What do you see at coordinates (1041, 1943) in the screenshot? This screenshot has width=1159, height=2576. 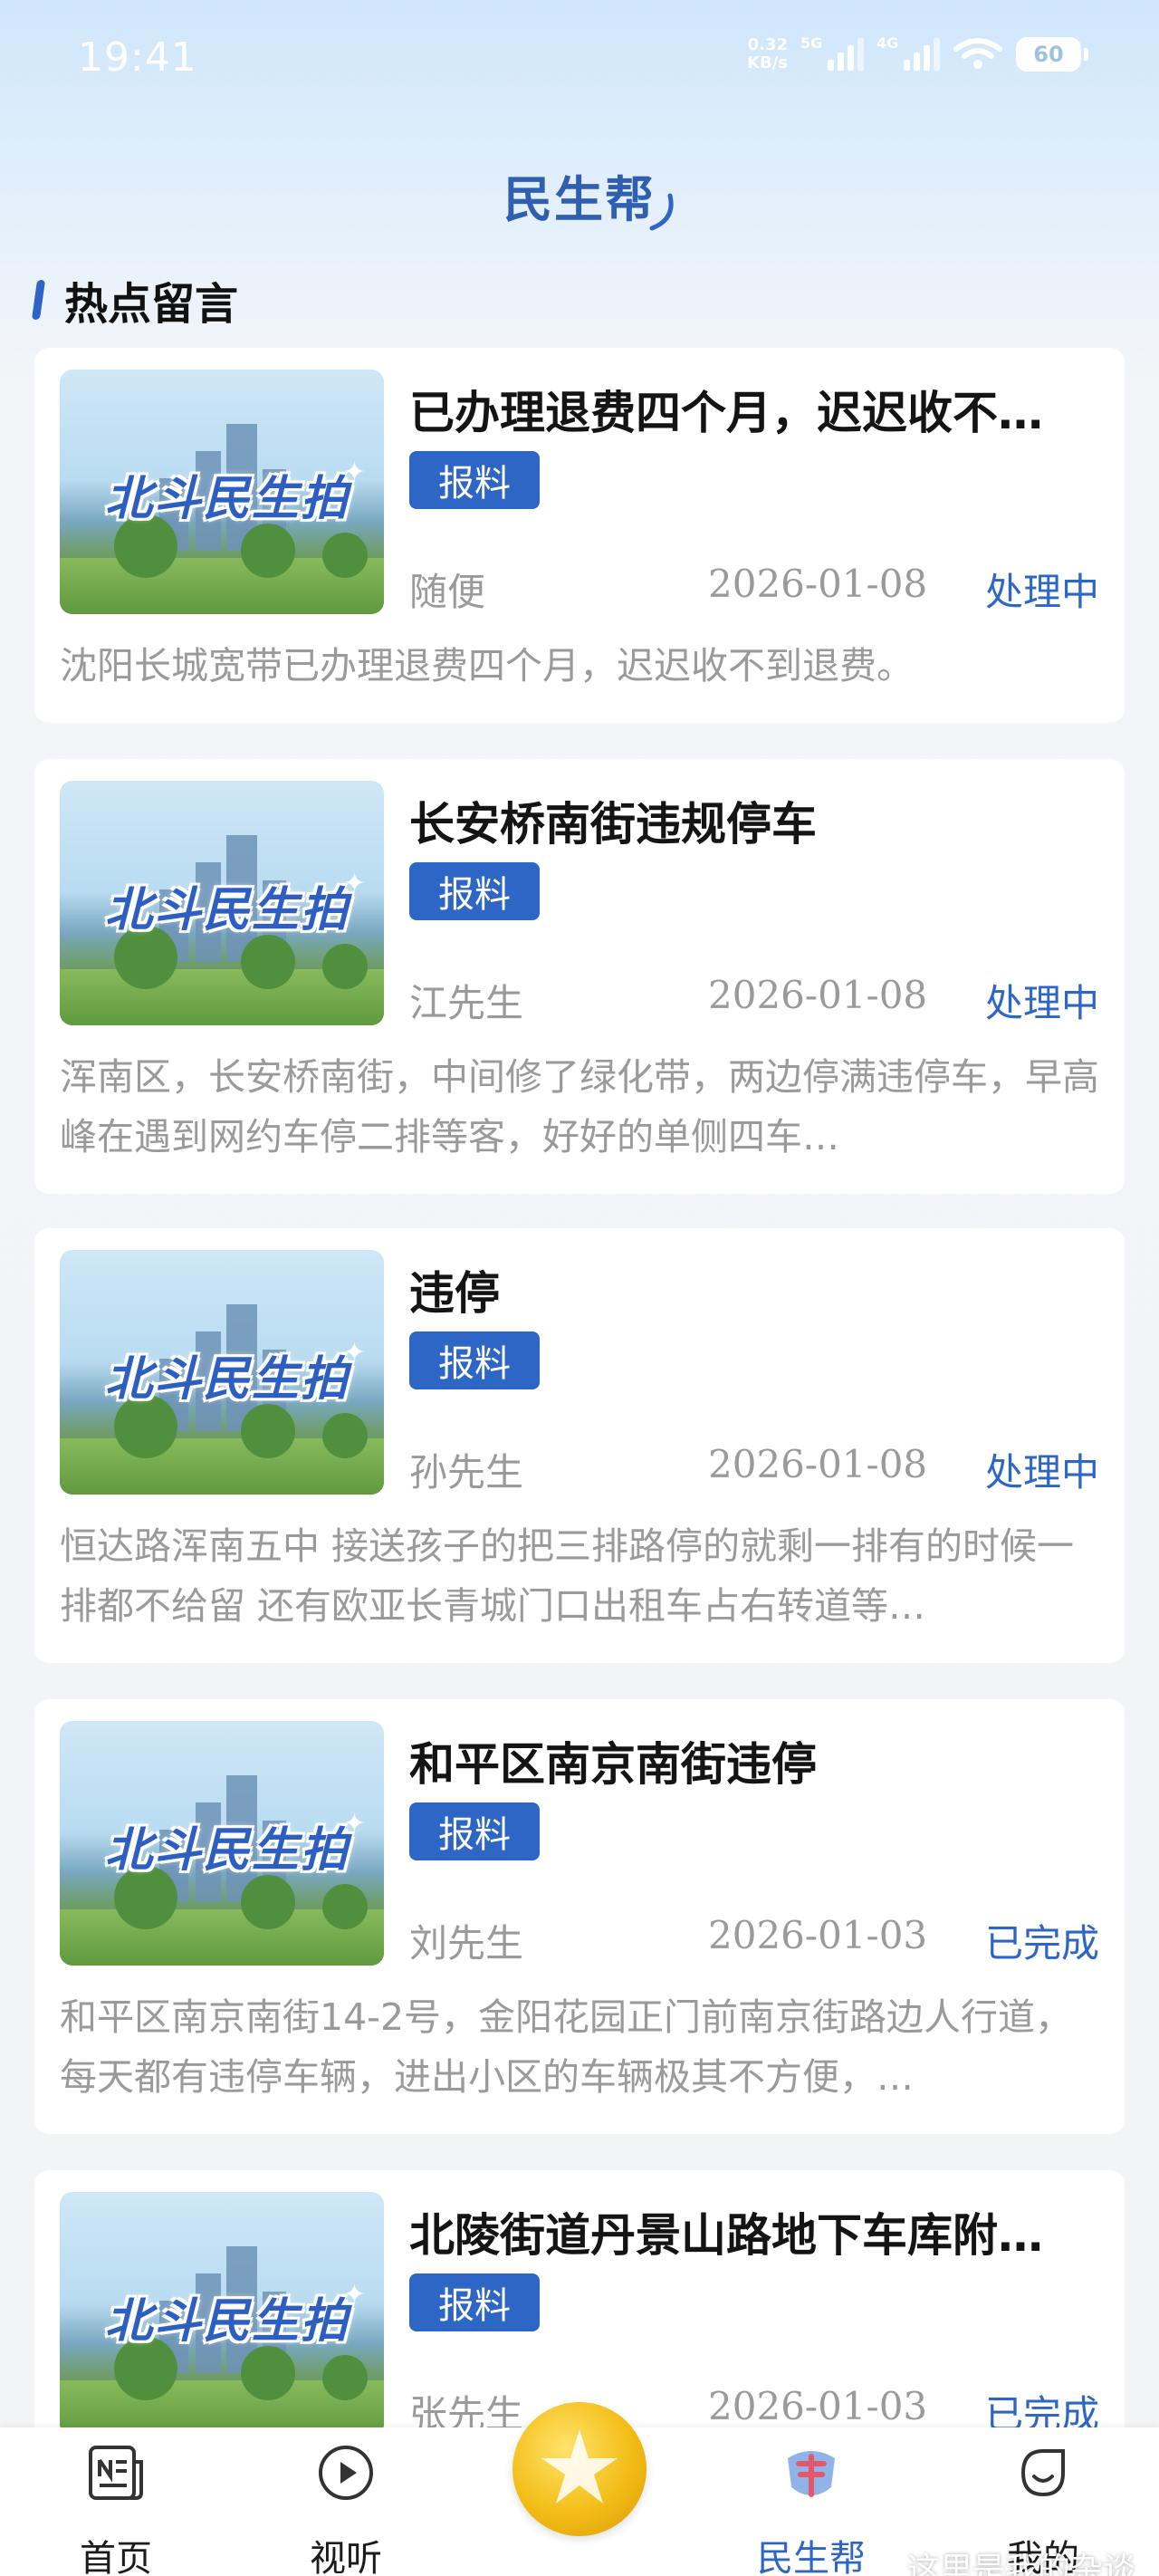 I see `post-status: 已完成` at bounding box center [1041, 1943].